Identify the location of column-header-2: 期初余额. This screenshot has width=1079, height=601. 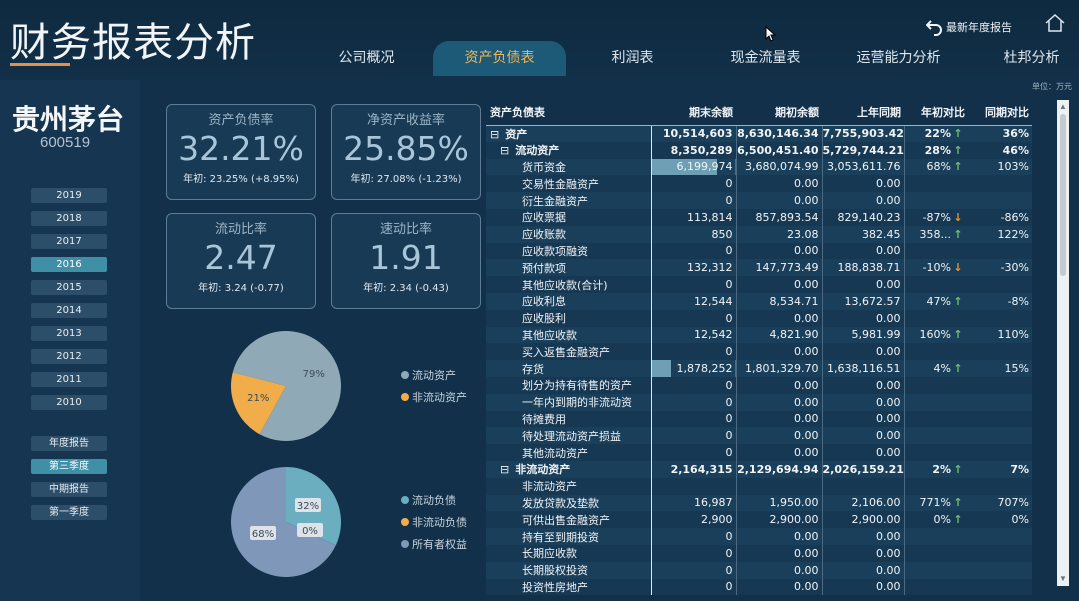
(779, 113).